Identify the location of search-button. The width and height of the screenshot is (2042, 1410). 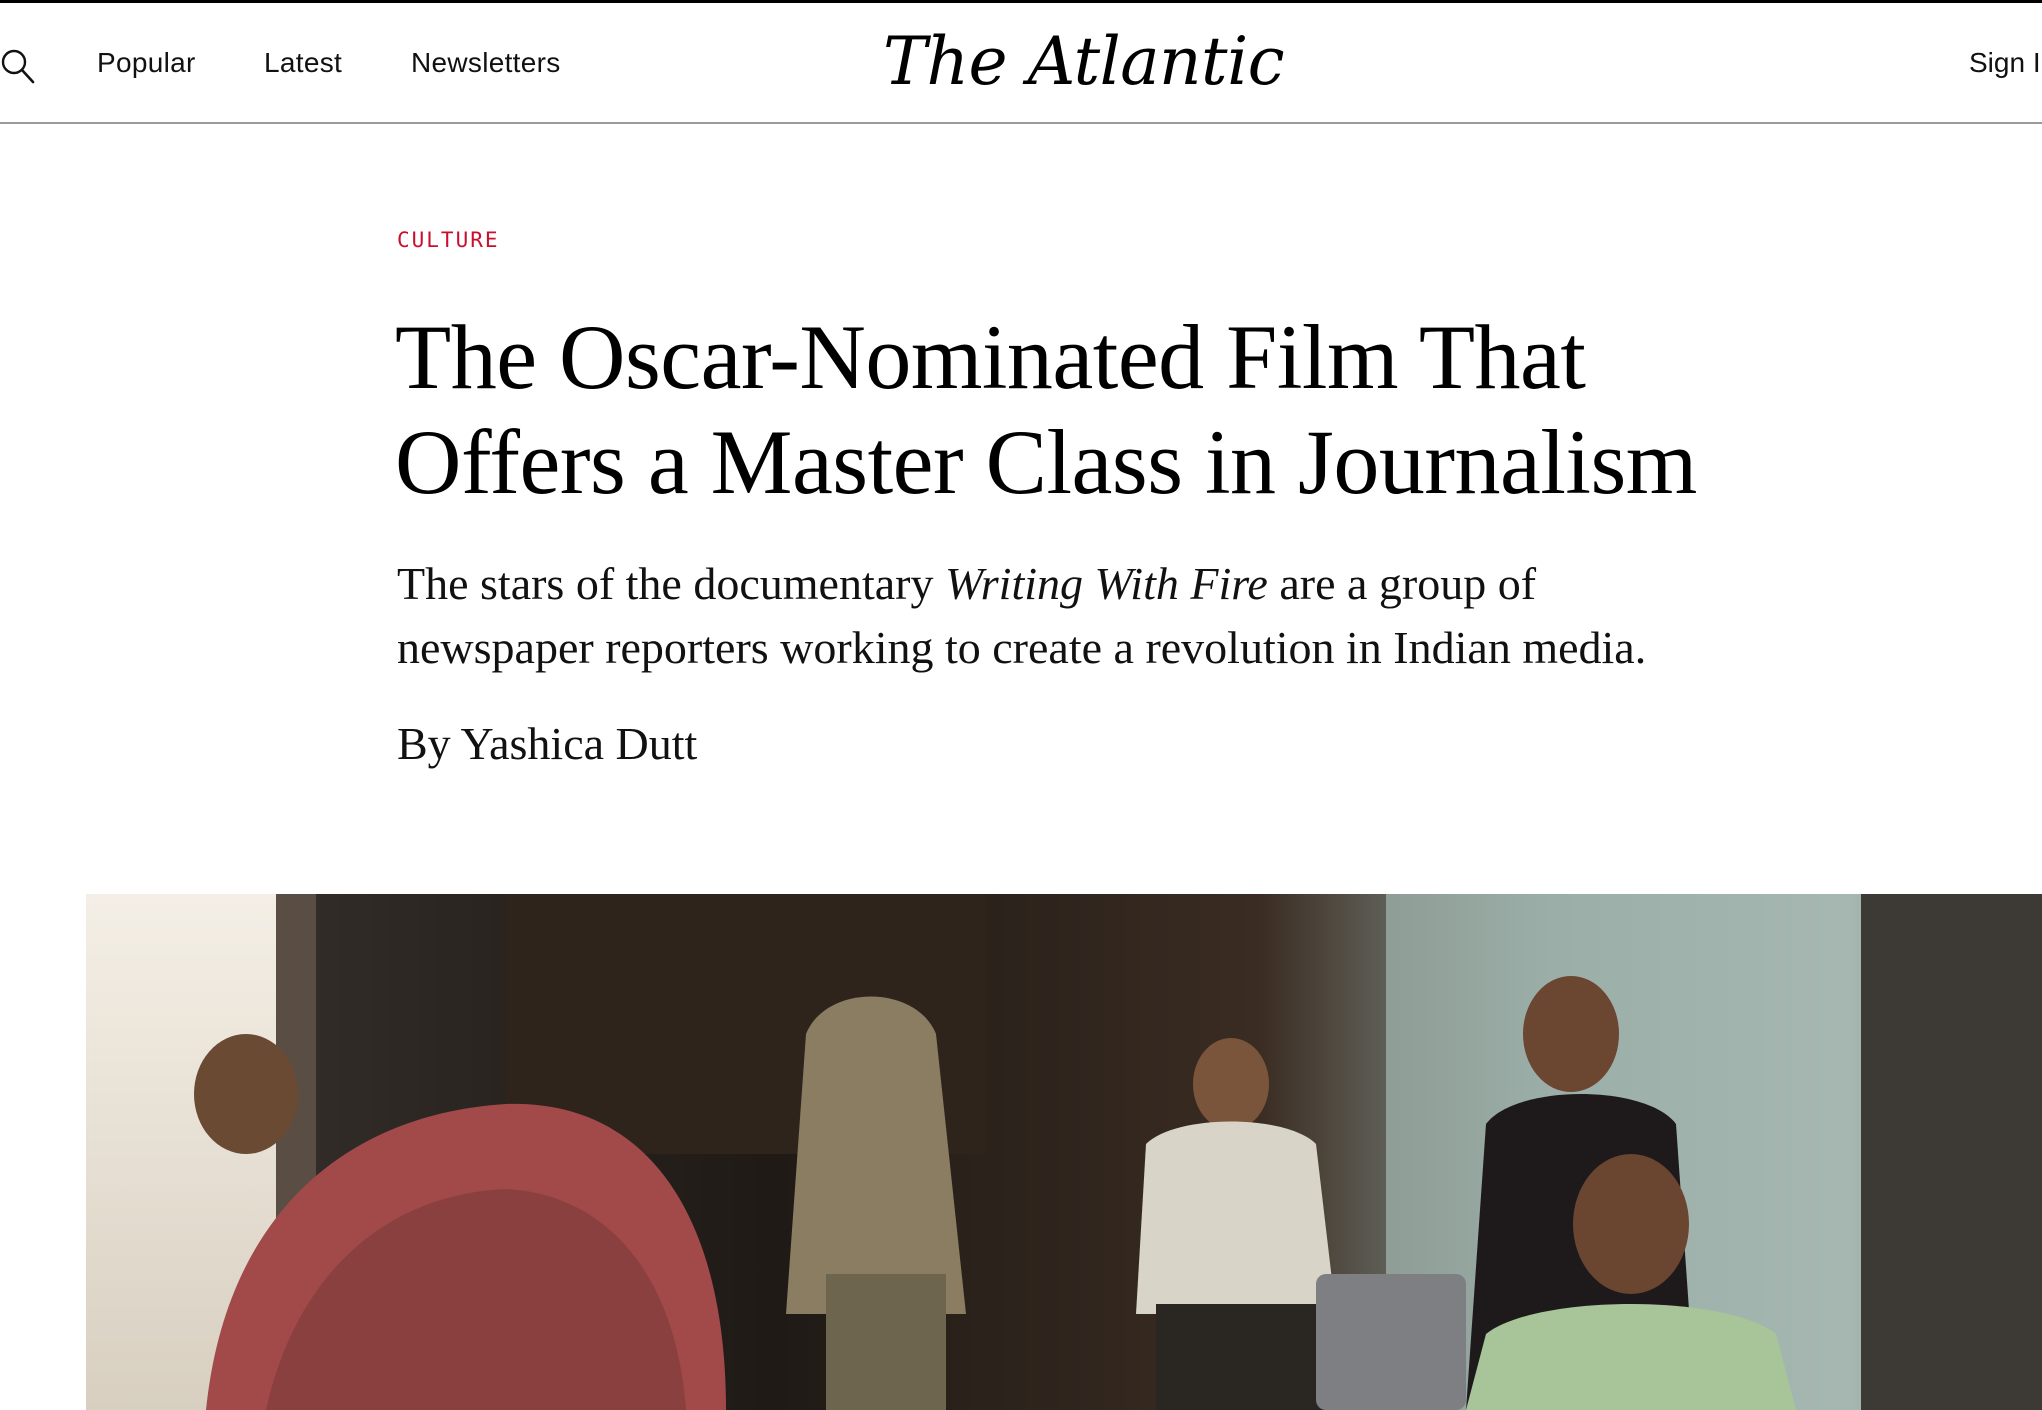
(20, 67).